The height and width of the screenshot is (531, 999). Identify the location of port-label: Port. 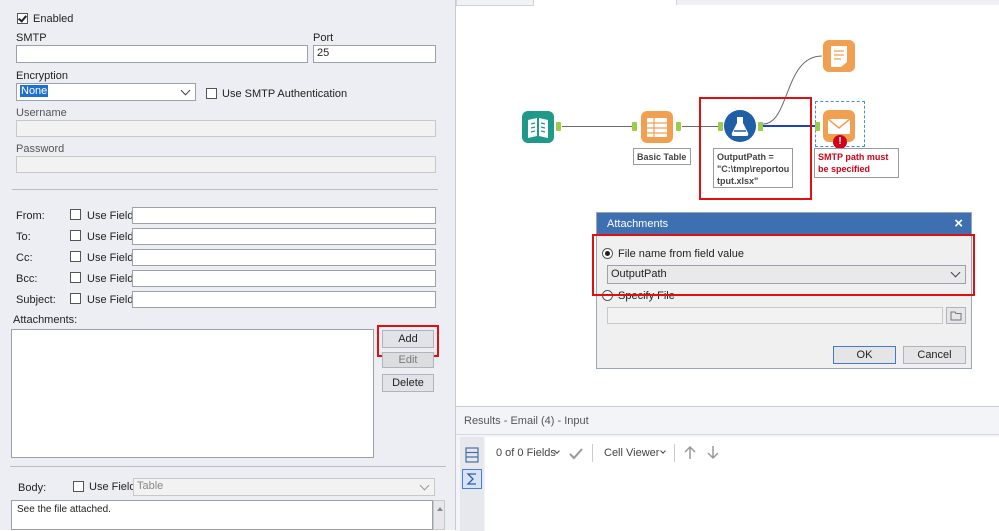
(323, 38).